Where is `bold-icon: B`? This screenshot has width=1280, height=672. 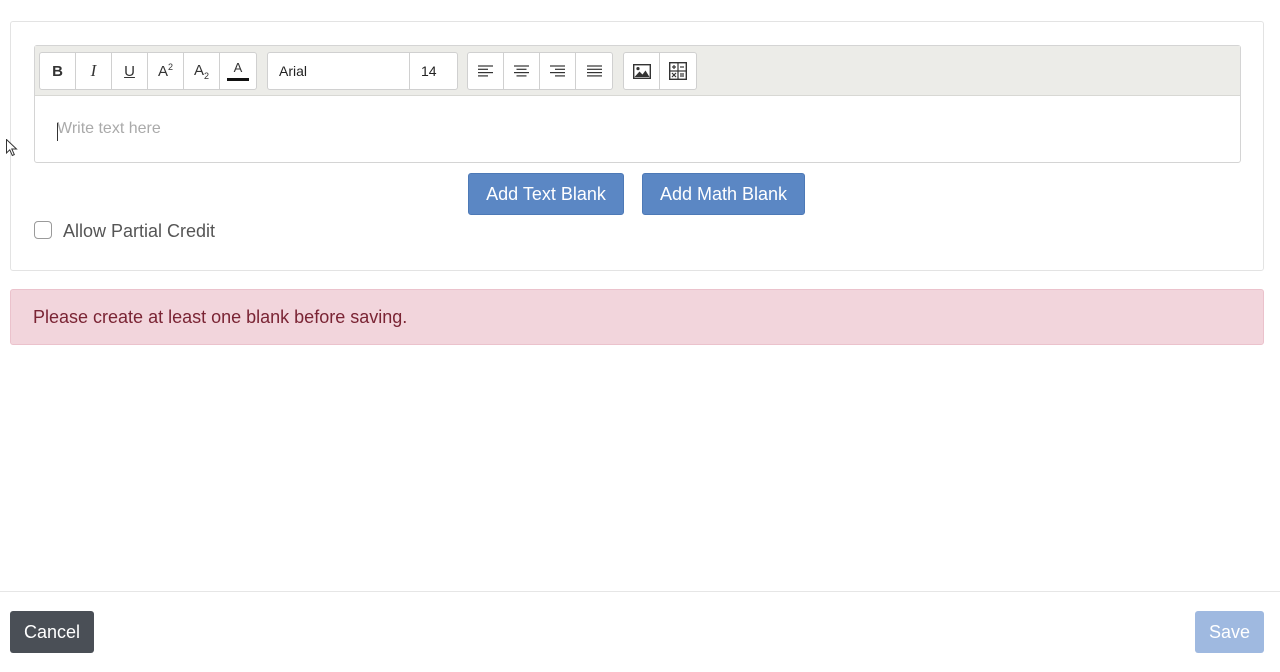
bold-icon: B is located at coordinates (57, 71).